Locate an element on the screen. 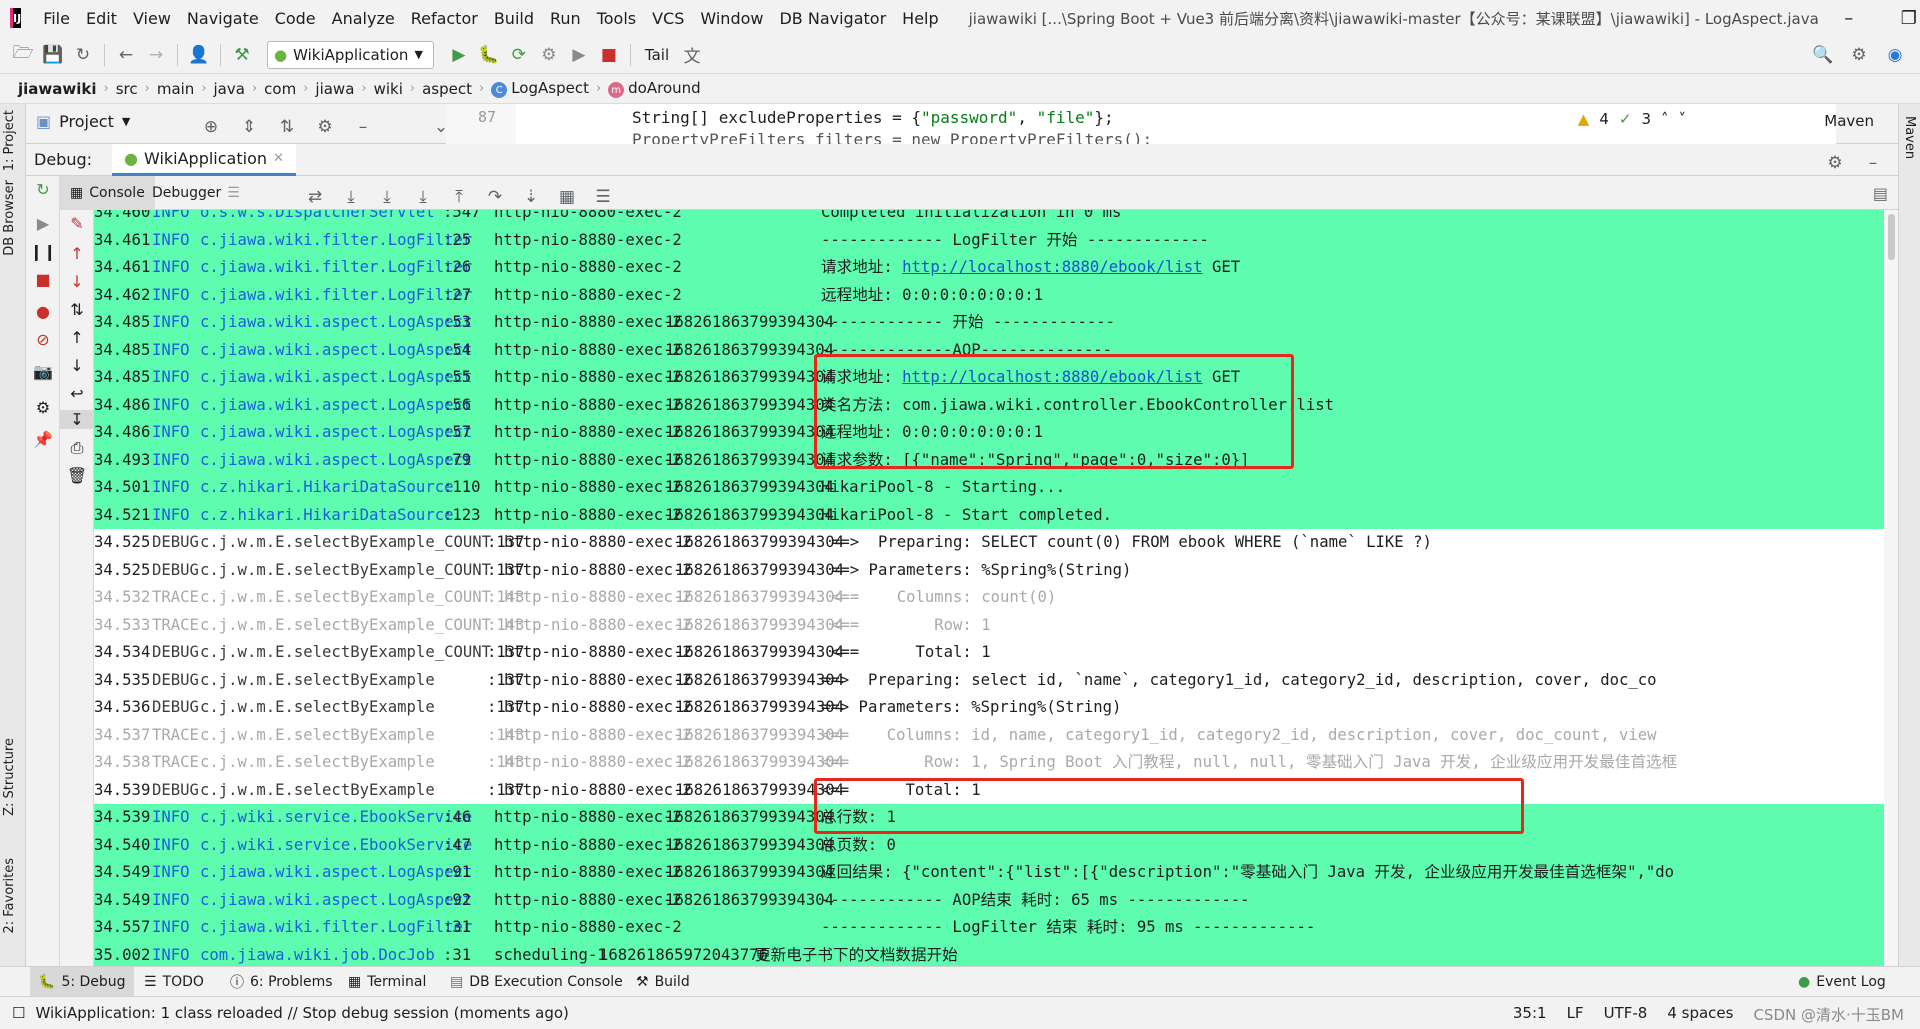 This screenshot has width=1920, height=1029. breadcrumb-java: java is located at coordinates (229, 89).